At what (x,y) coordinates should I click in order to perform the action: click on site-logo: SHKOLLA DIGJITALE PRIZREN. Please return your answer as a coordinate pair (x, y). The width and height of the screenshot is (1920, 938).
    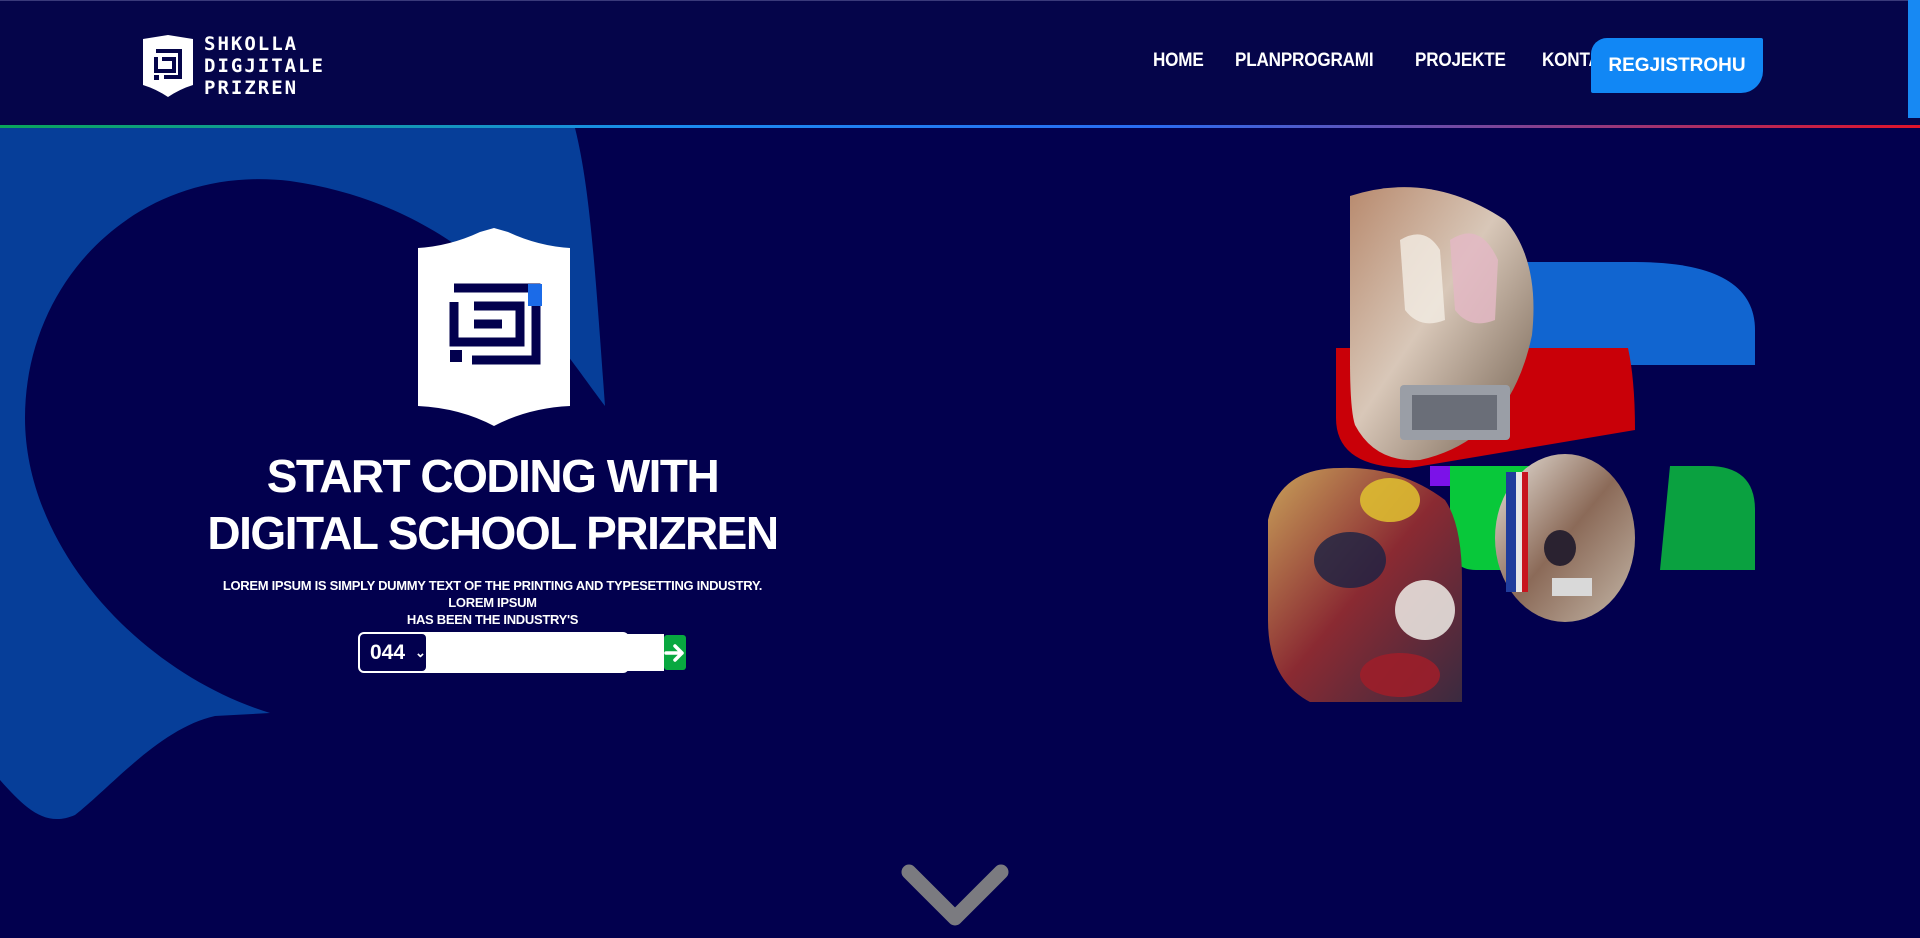
    Looking at the image, I should click on (232, 66).